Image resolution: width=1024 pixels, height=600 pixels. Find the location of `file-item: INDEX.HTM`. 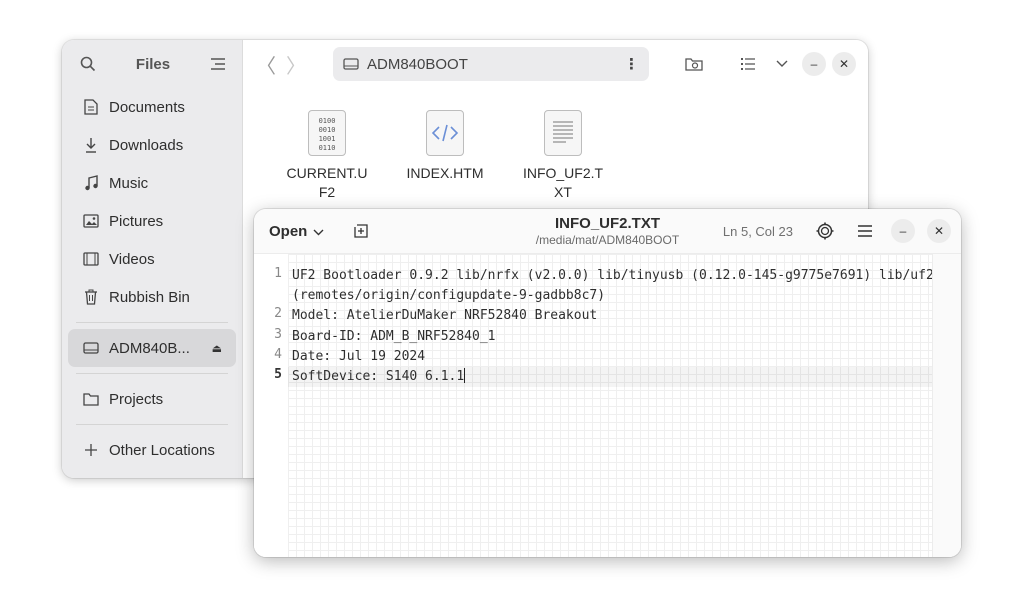

file-item: INDEX.HTM is located at coordinates (445, 156).